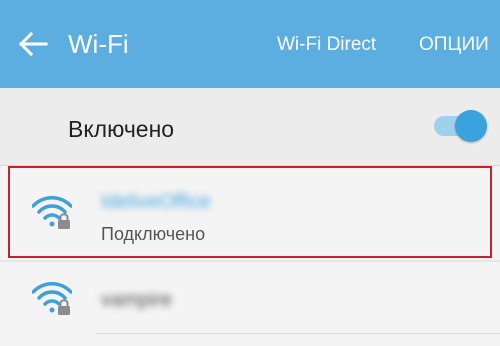 The height and width of the screenshot is (346, 500). I want to click on network-ssid: IdeliveOffice, so click(156, 202).